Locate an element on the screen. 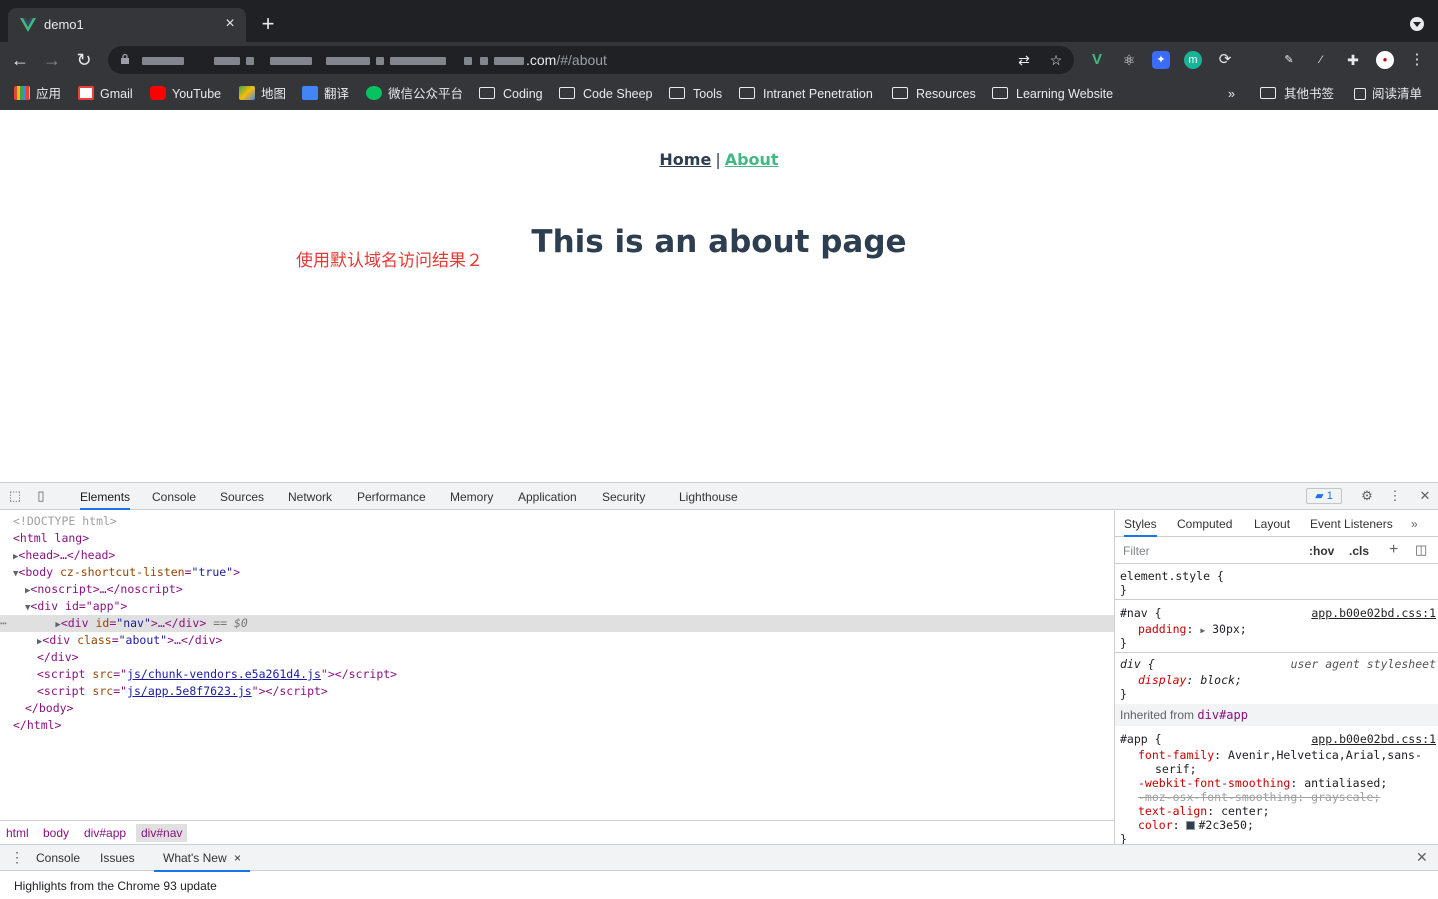  more-ellipsis-icon: ⋯ is located at coordinates (7, 623).